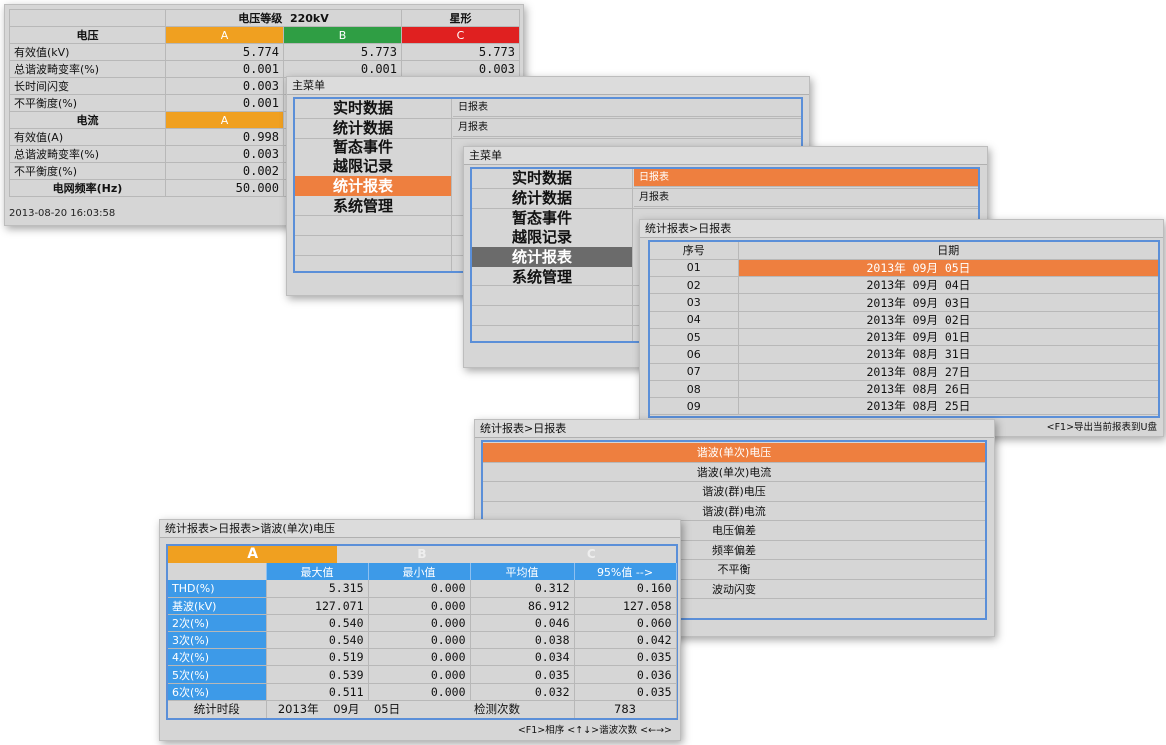 The image size is (1166, 745). I want to click on phase-tabs: A B C, so click(422, 554).